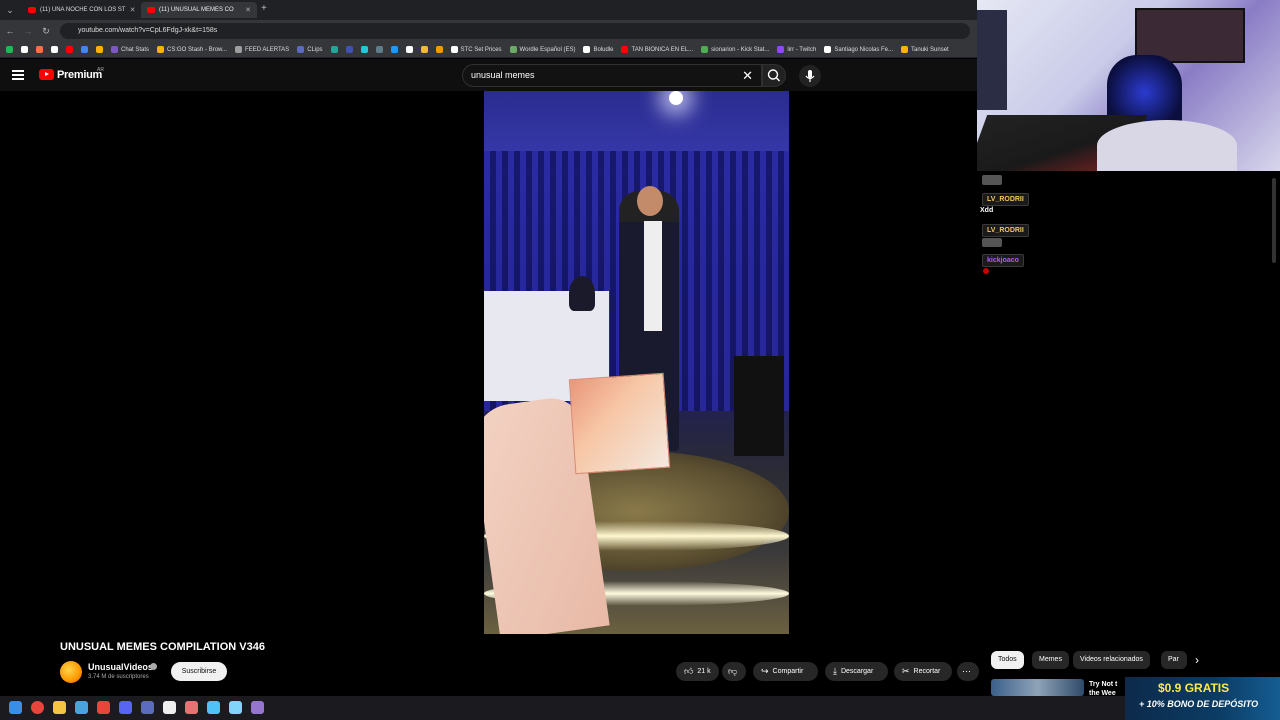 This screenshot has height=720, width=1280. I want to click on channel-avatar, so click(71, 672).